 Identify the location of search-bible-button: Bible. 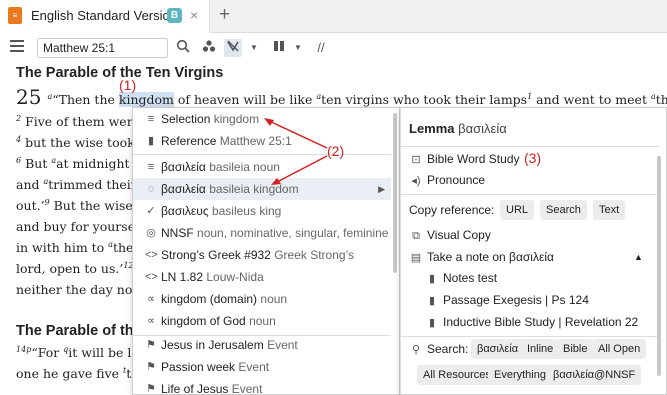
(575, 349).